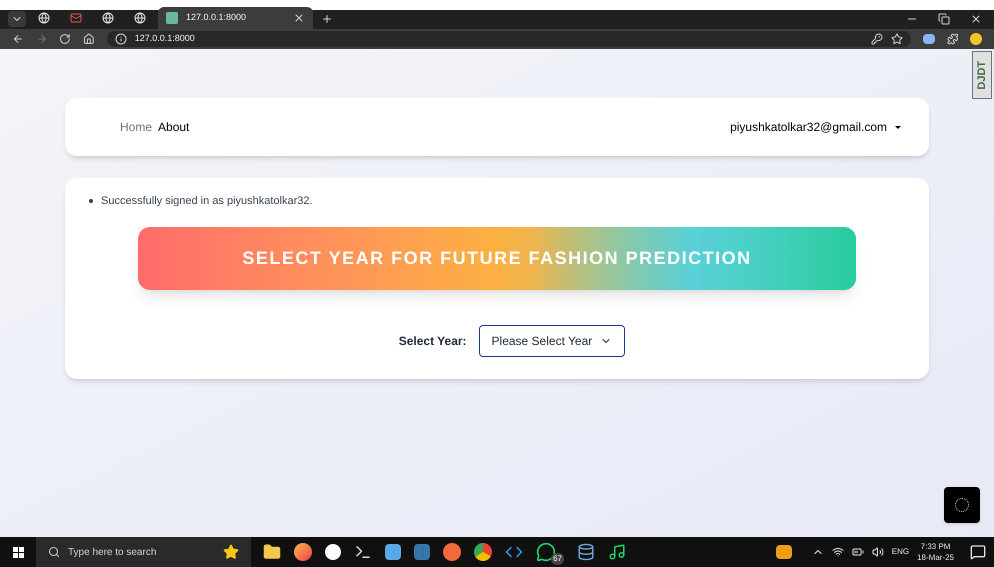  I want to click on year-select: Please Select Year, so click(552, 340).